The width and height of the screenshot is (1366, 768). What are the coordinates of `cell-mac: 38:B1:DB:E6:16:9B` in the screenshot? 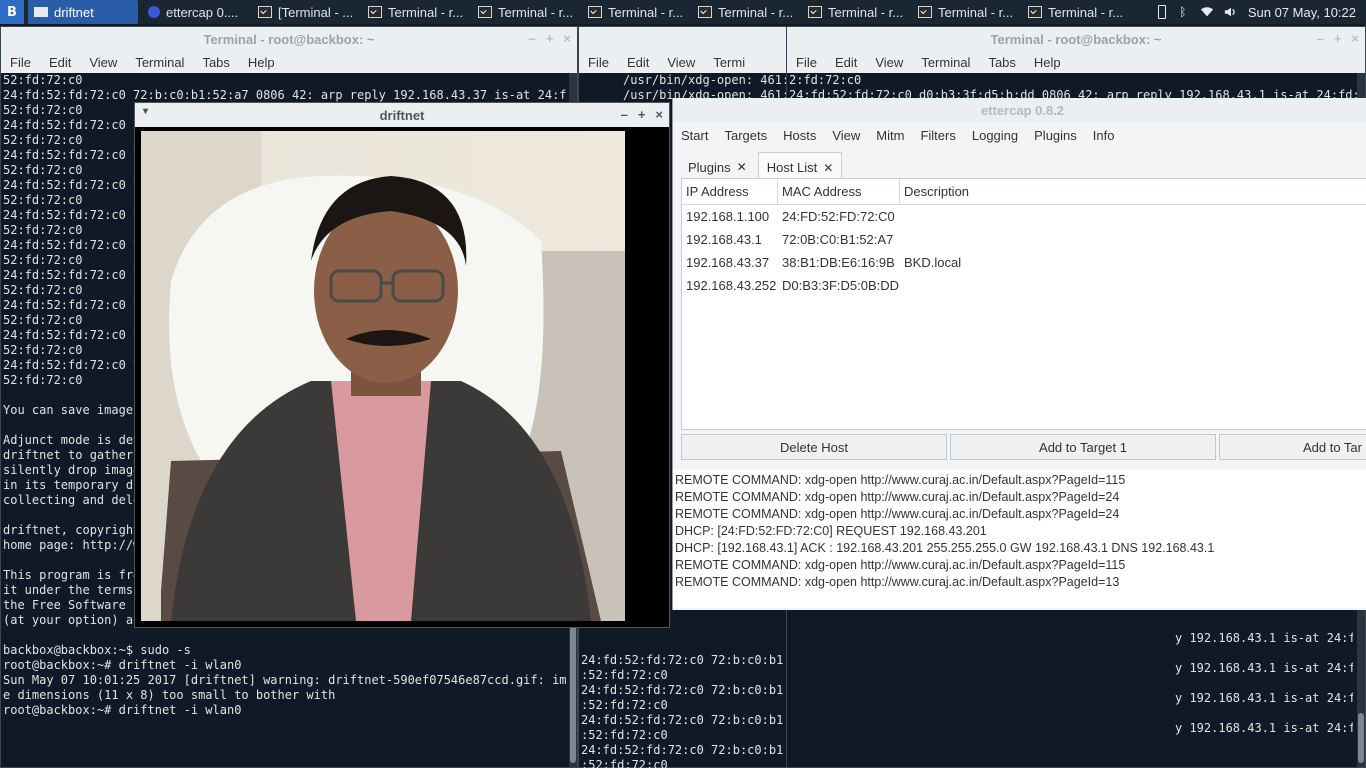 It's located at (838, 262).